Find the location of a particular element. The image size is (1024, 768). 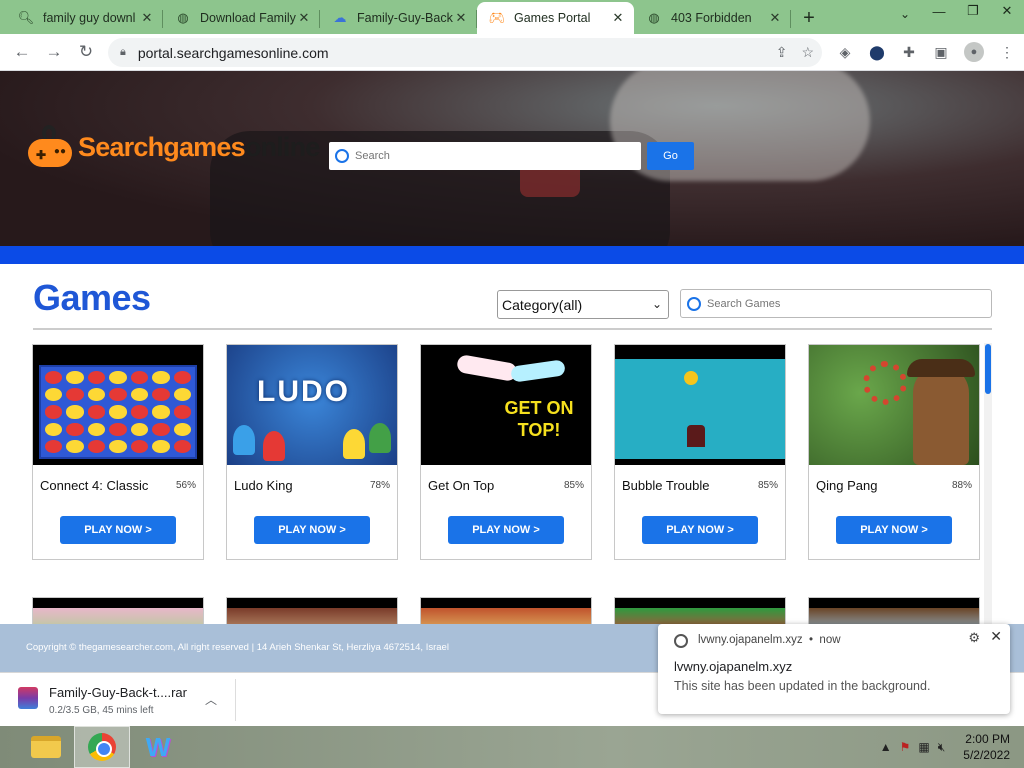

search-icon: 🔍︎ is located at coordinates (26, 17).